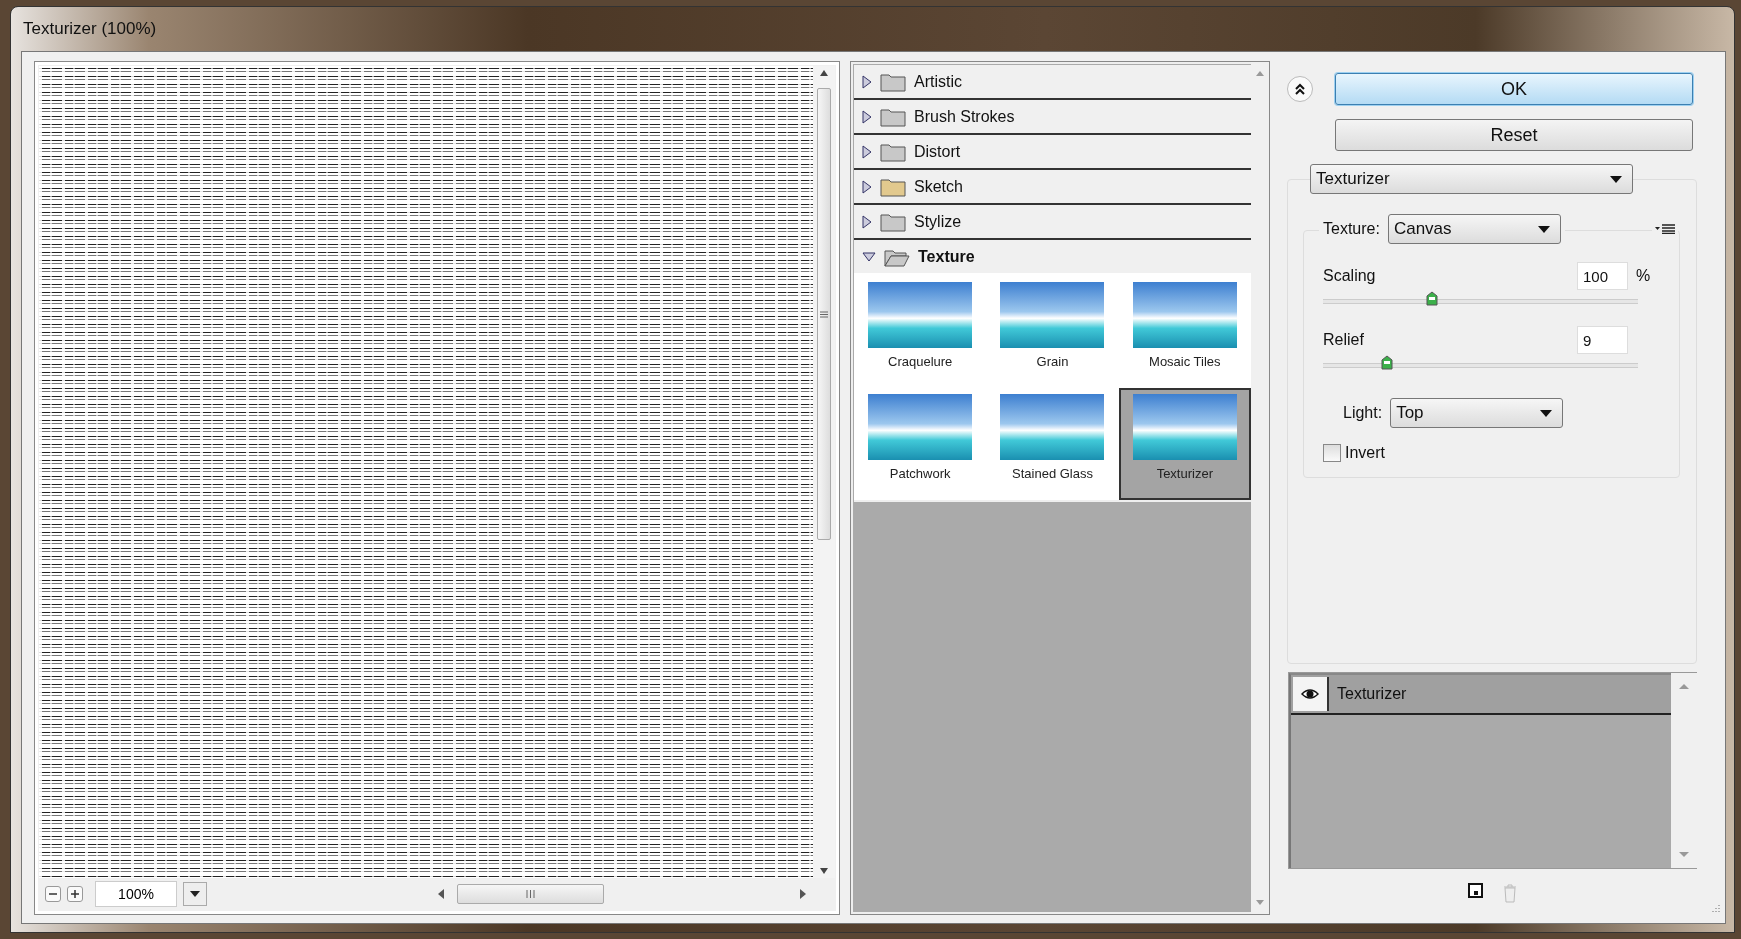 This screenshot has height=939, width=1741. I want to click on ok-button: OK, so click(1514, 89).